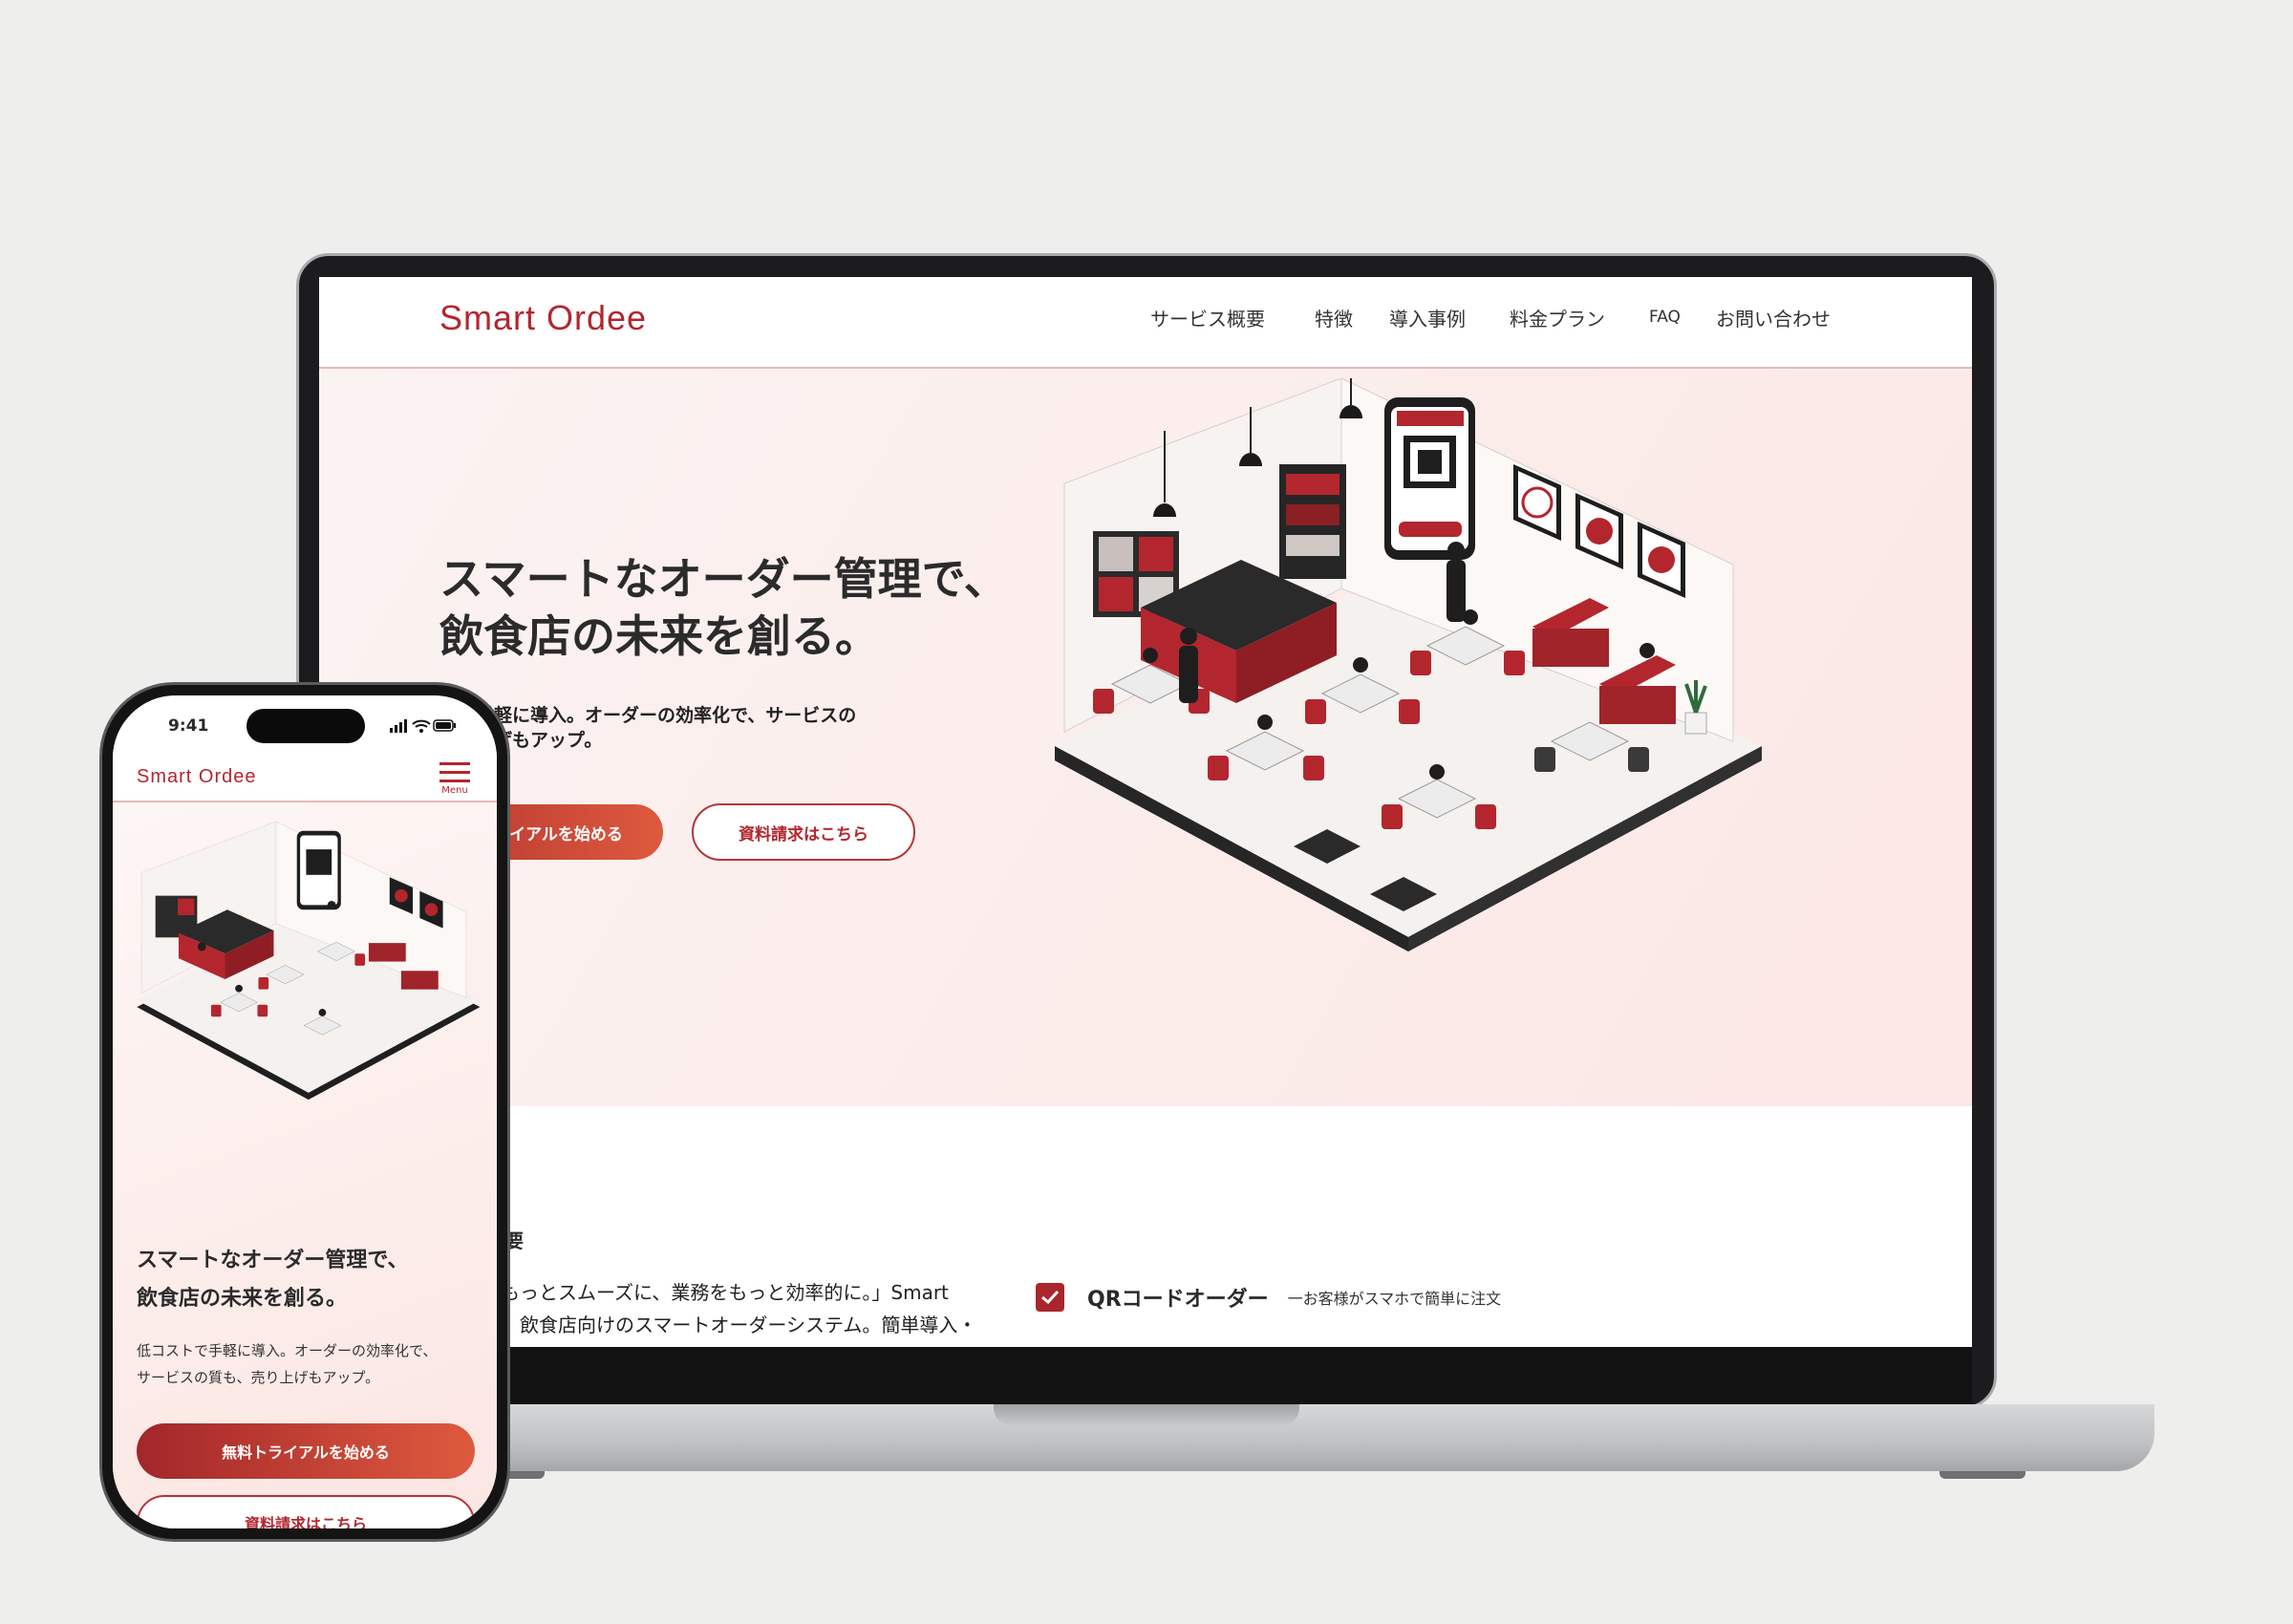  Describe the element at coordinates (1050, 1298) in the screenshot. I see `check-icon` at that location.